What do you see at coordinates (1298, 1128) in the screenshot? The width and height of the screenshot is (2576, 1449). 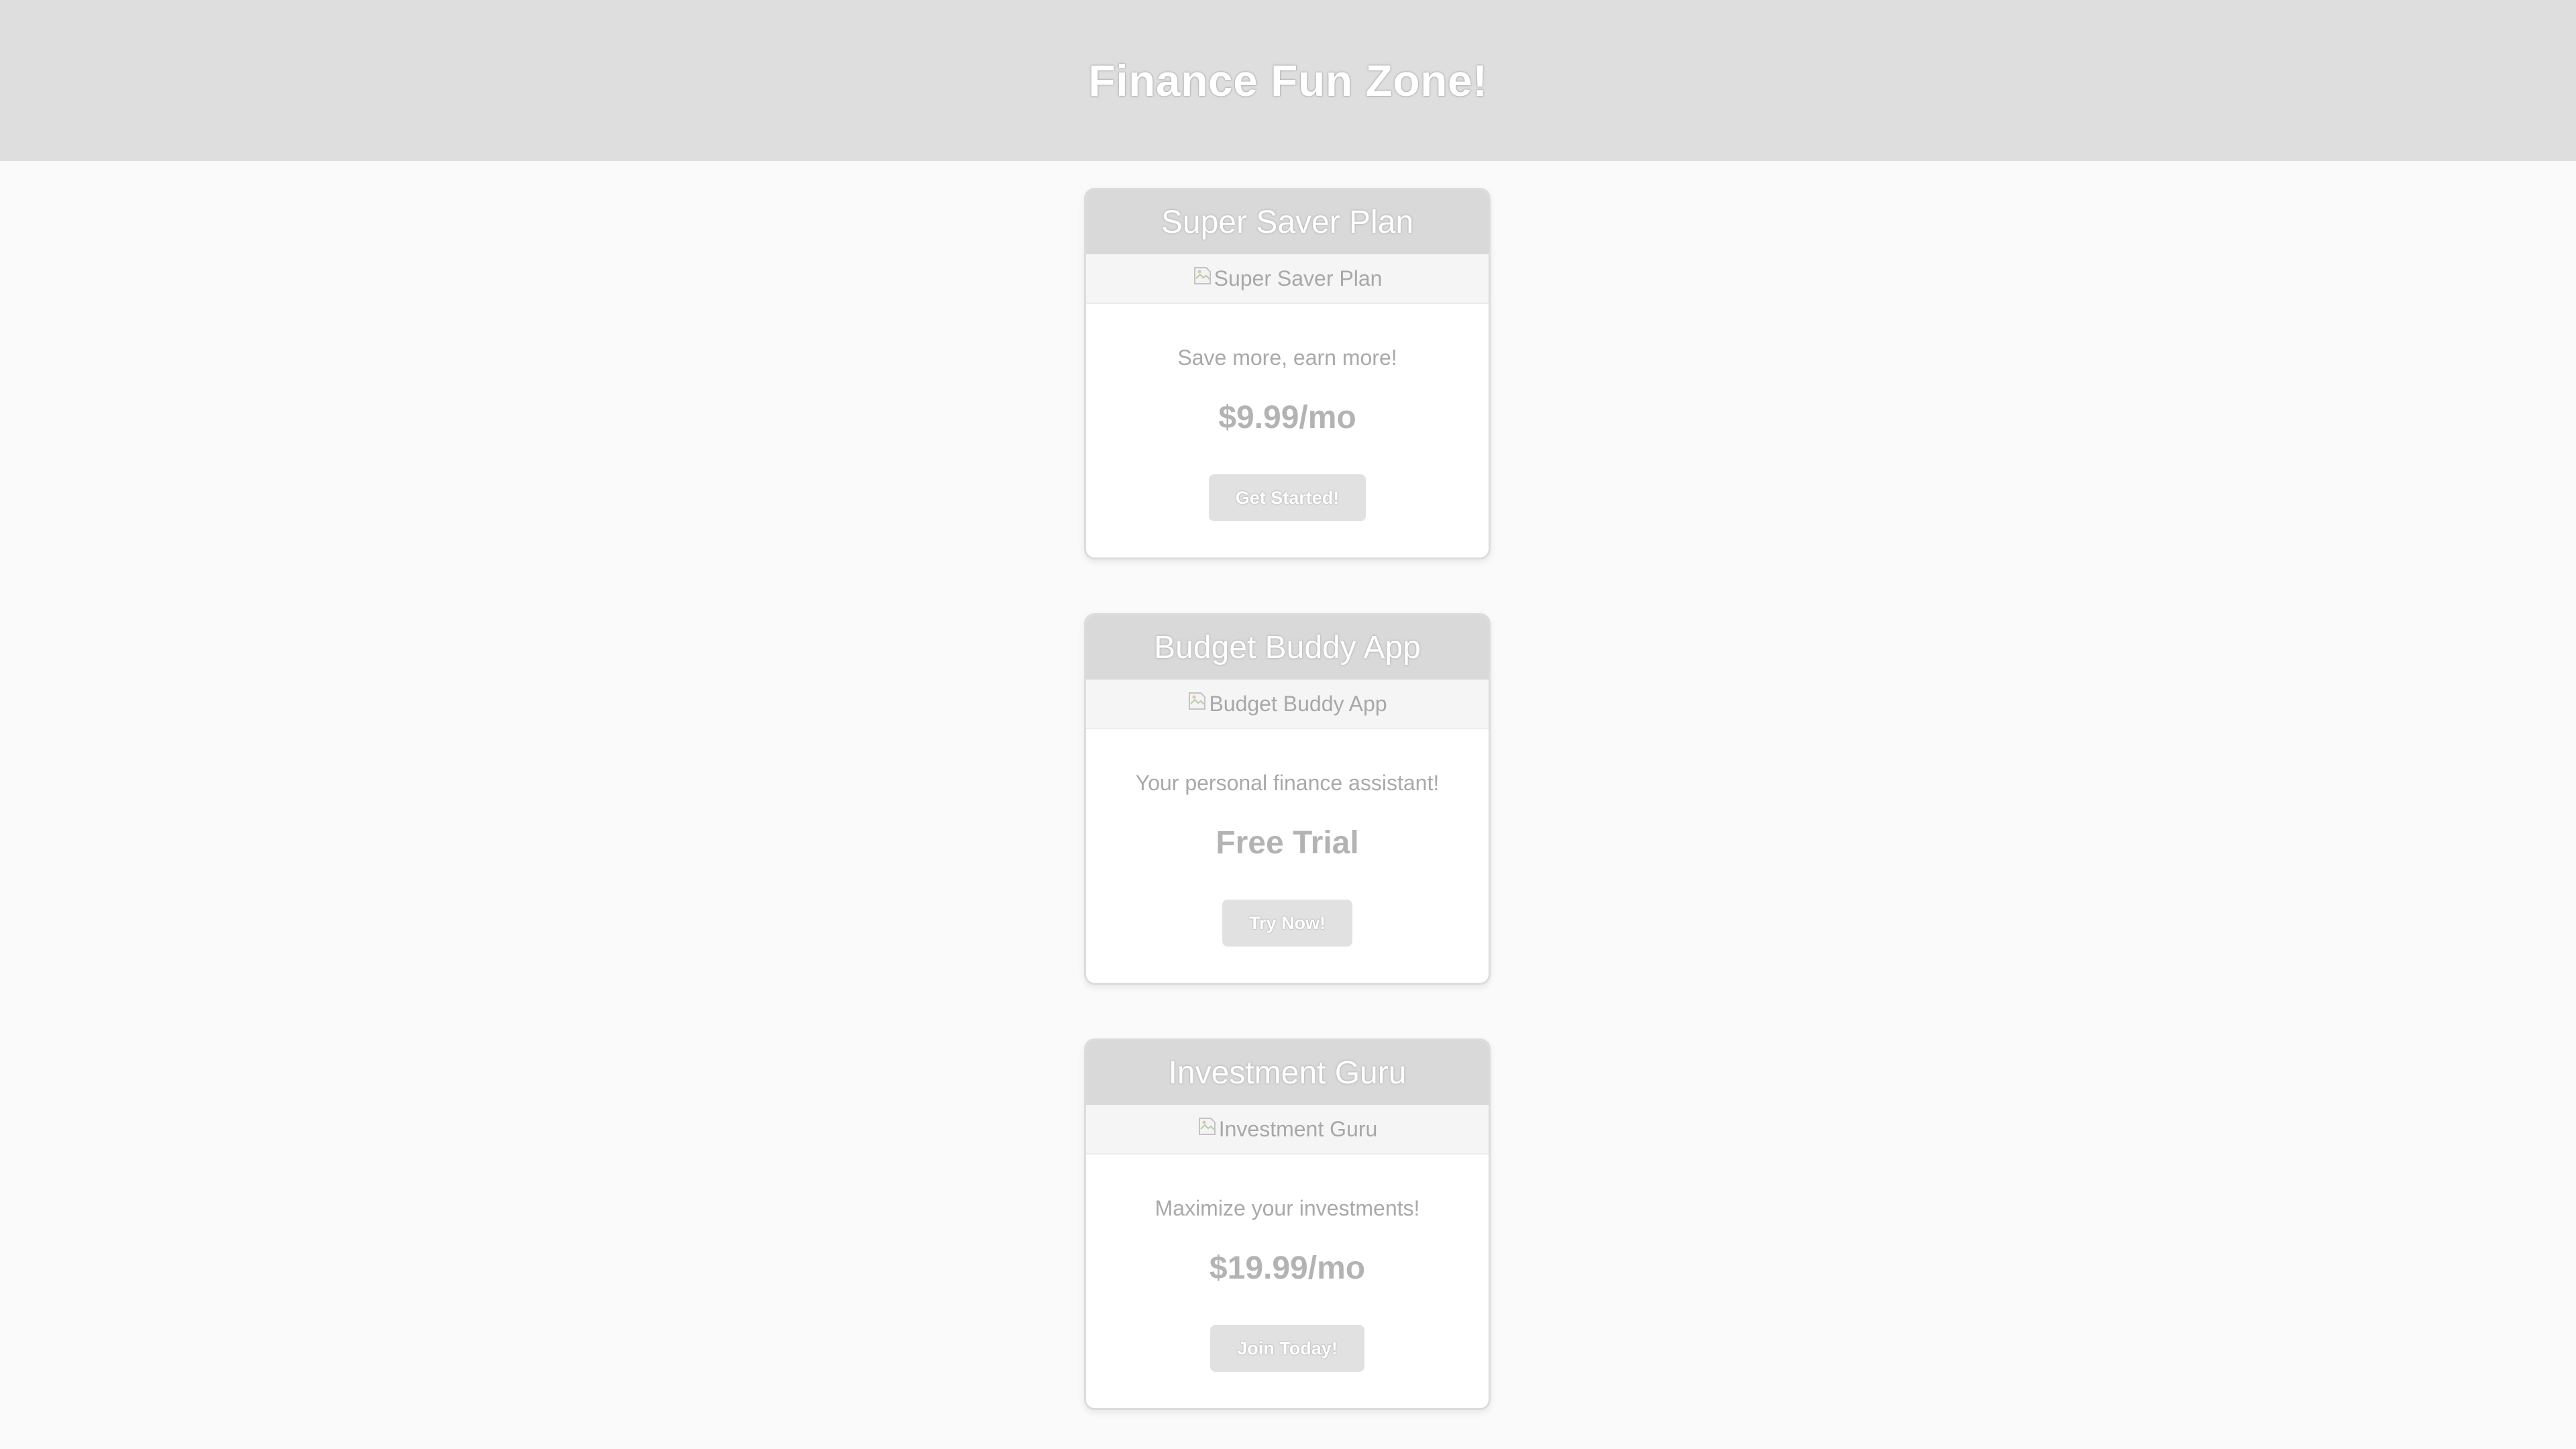 I see `card-image-alt: Investment Guru` at bounding box center [1298, 1128].